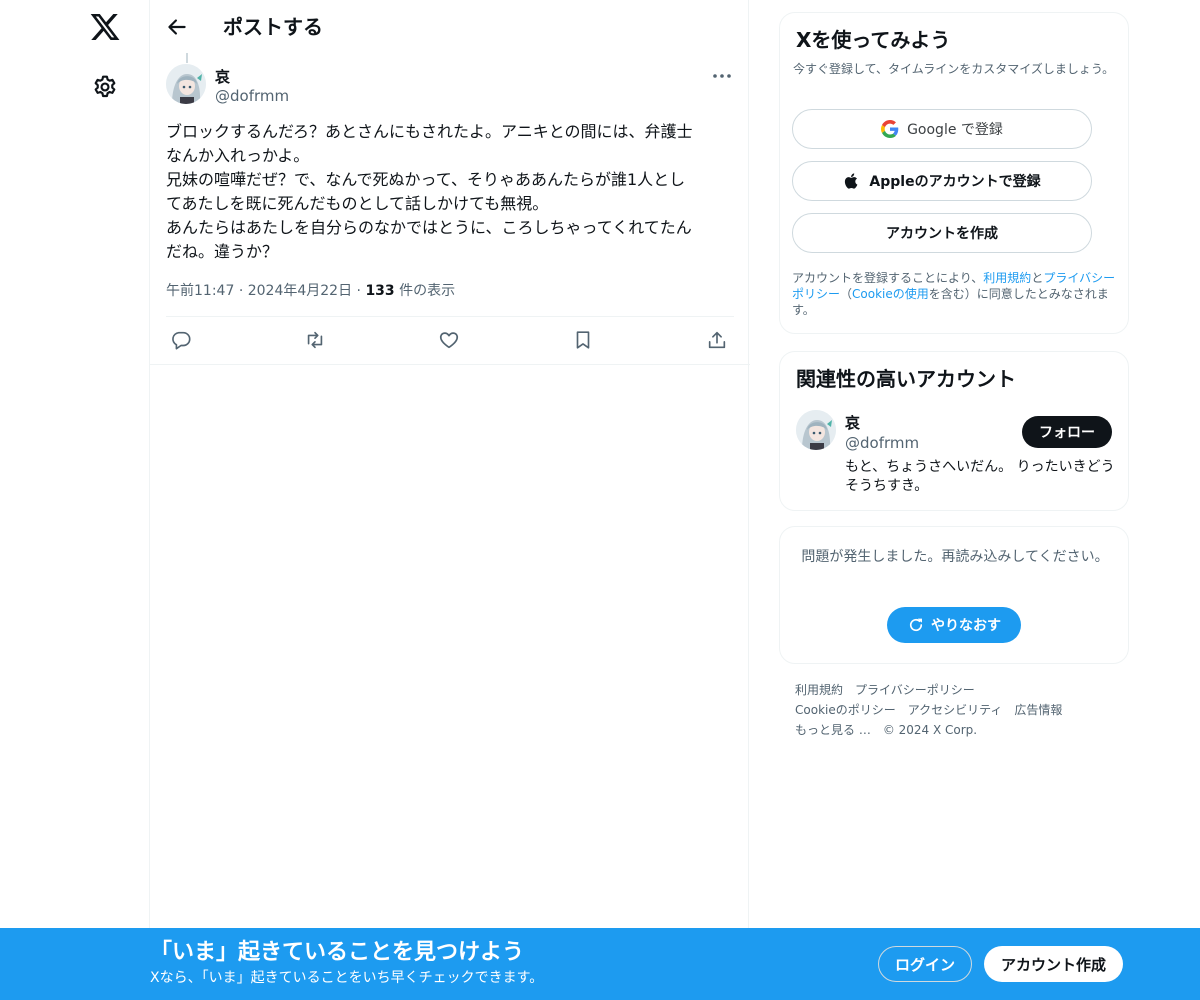 Image resolution: width=1200 pixels, height=1000 pixels. What do you see at coordinates (906, 379) in the screenshot?
I see `related-title: 関連性の高いアカウント` at bounding box center [906, 379].